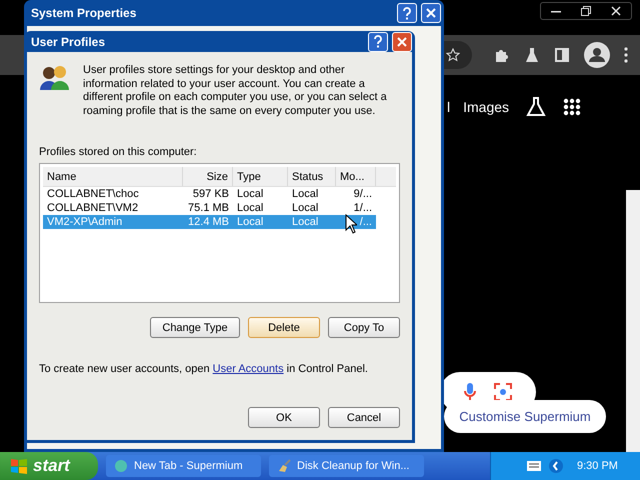 The image size is (640, 480). I want to click on profiles-label: Profiles stored on this computer:, so click(118, 152).